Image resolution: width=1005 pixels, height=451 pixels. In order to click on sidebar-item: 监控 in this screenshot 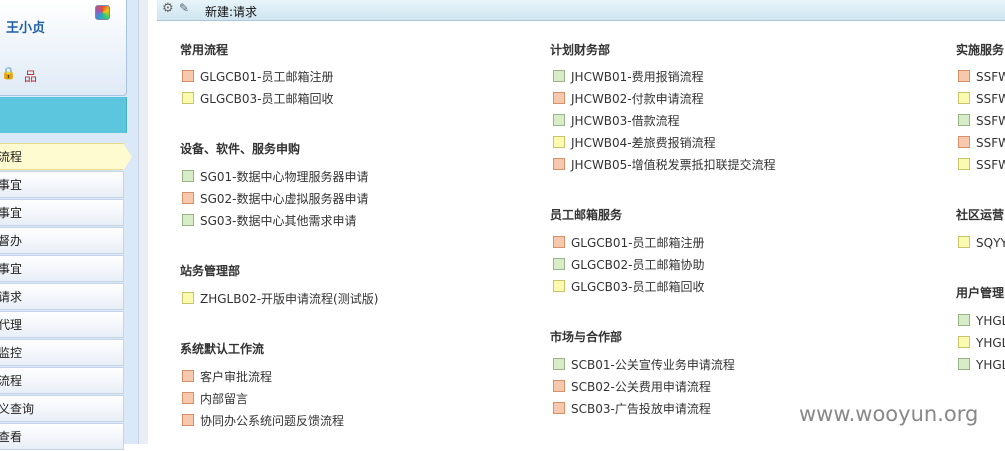, I will do `click(62, 352)`.